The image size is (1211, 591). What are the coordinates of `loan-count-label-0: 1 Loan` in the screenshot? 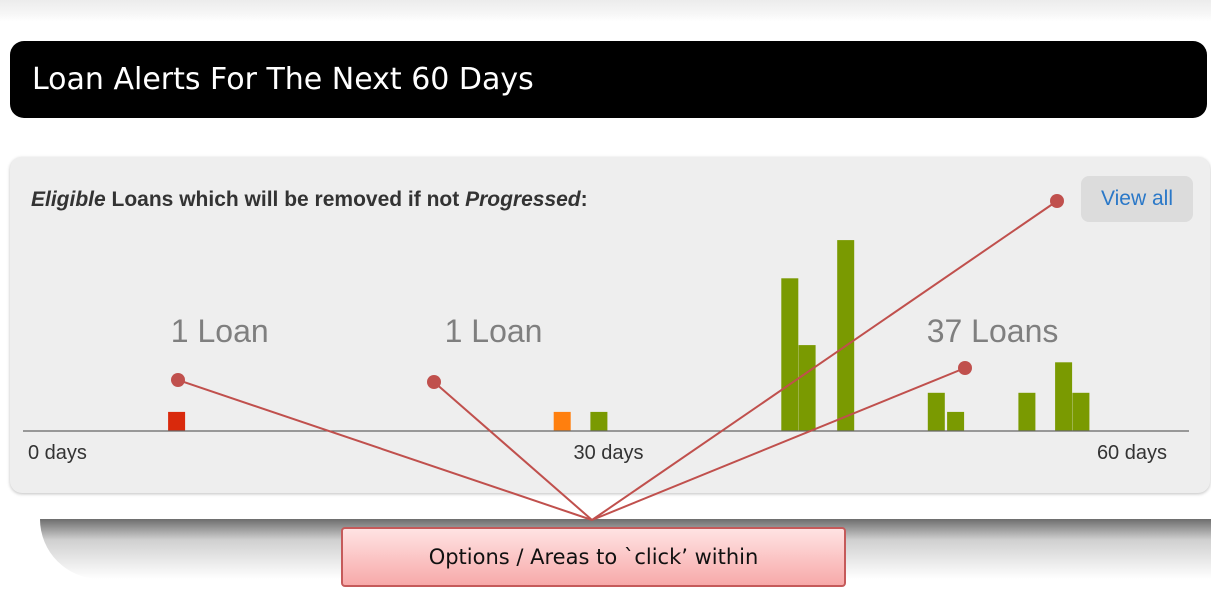 It's located at (220, 331).